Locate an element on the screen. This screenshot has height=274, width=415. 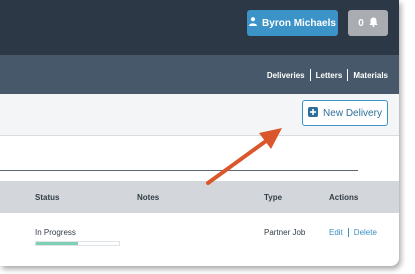
progress-bar is located at coordinates (77, 243).